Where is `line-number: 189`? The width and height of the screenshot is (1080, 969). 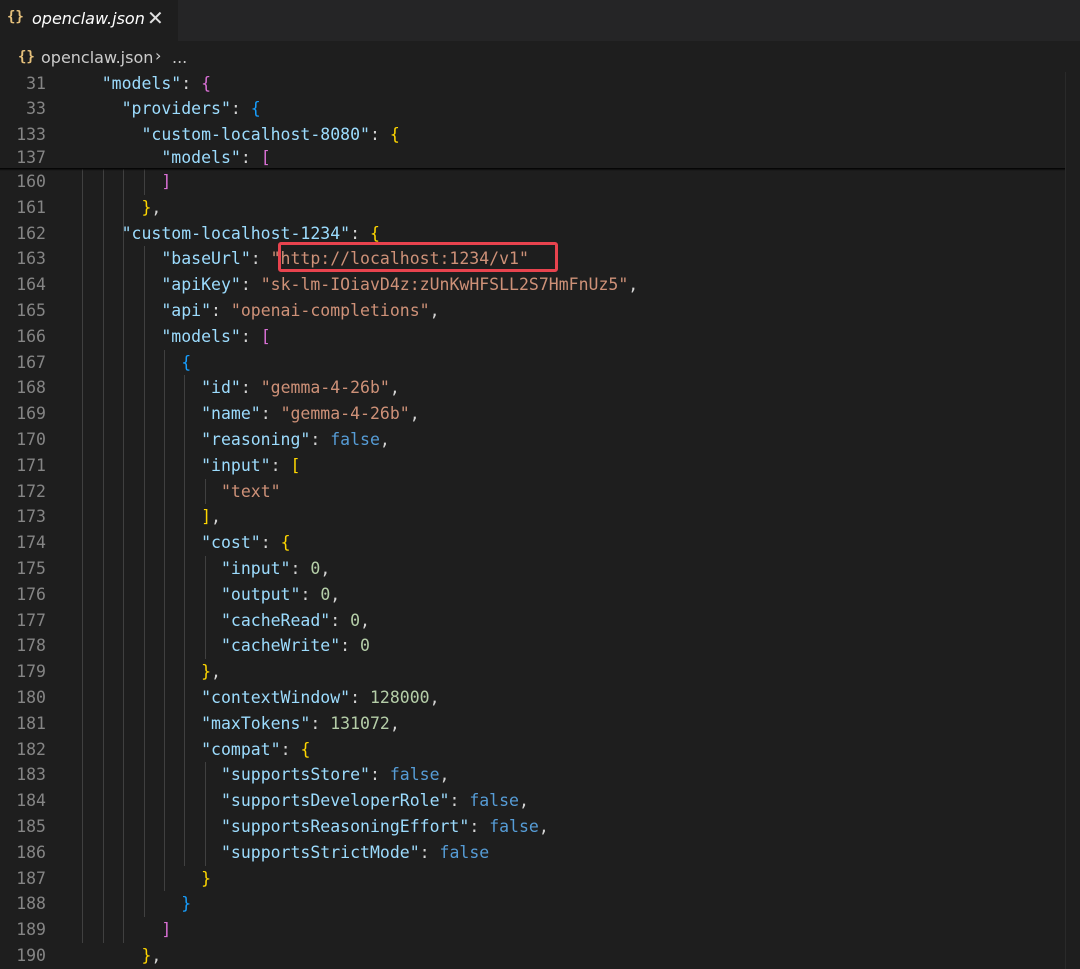 line-number: 189 is located at coordinates (31, 930).